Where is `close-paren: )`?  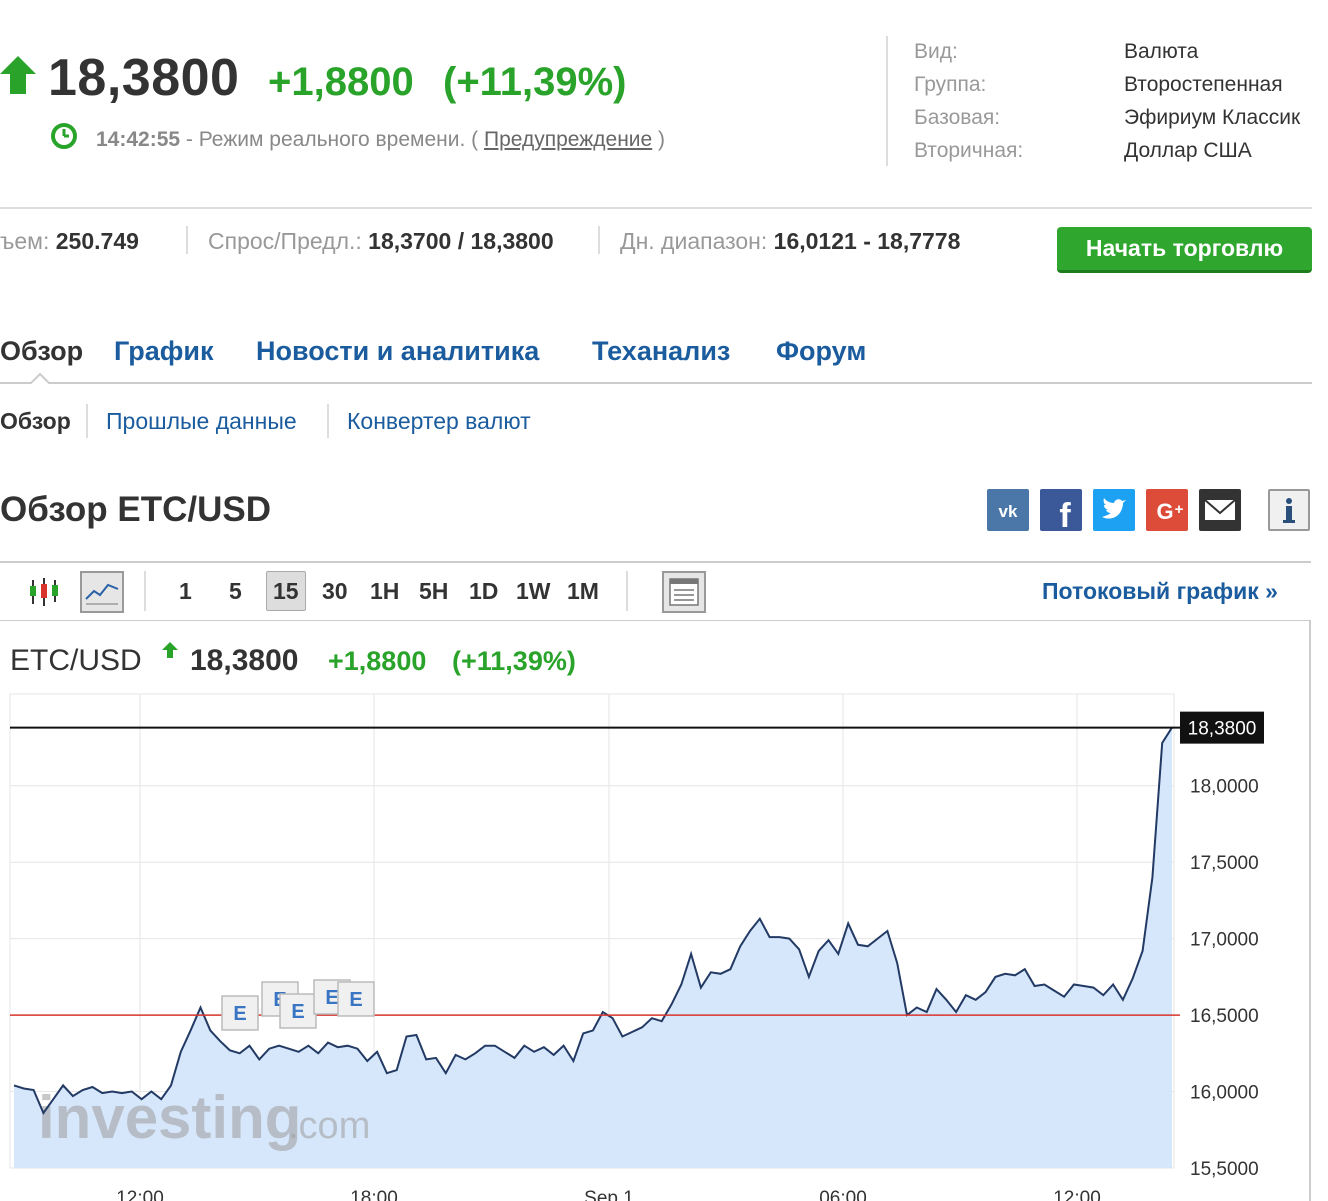 close-paren: ) is located at coordinates (659, 139).